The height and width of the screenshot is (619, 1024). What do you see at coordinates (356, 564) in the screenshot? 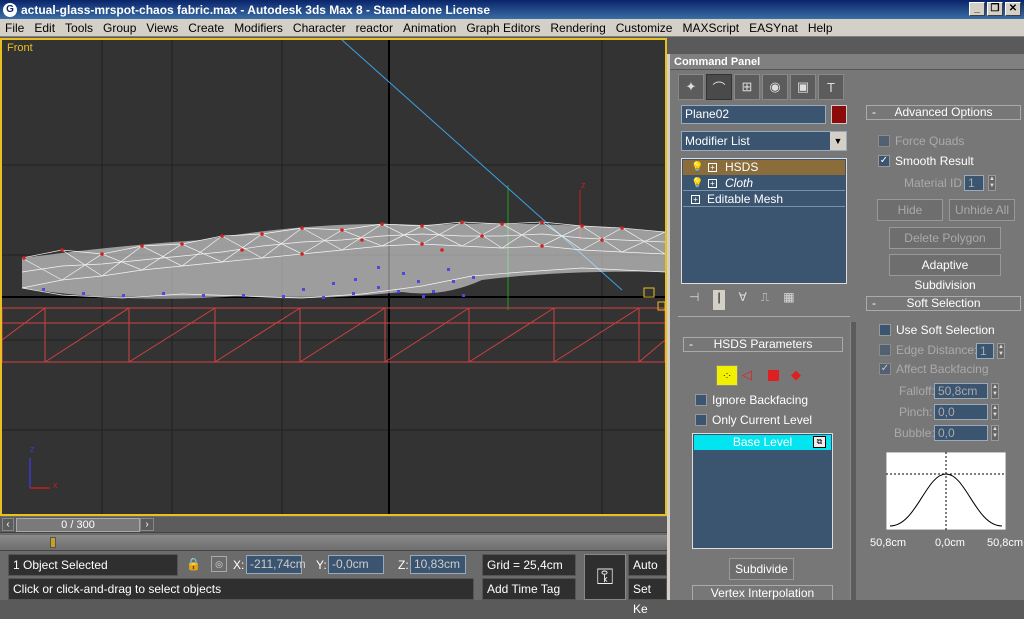
I see `y-coordinate-field: -0,0cm` at bounding box center [356, 564].